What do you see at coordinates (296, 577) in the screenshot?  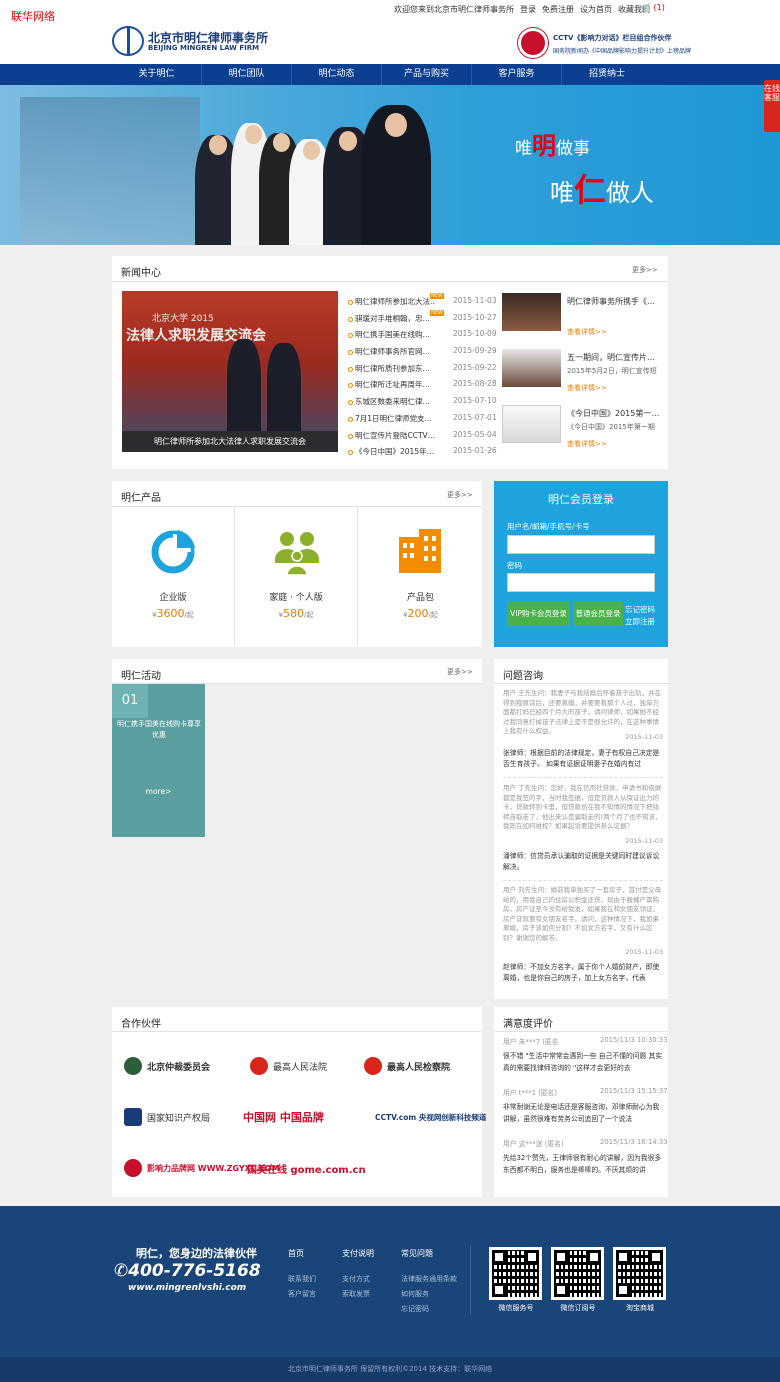 I see `product-card-family: 家庭 · 个人版 ¥580/起` at bounding box center [296, 577].